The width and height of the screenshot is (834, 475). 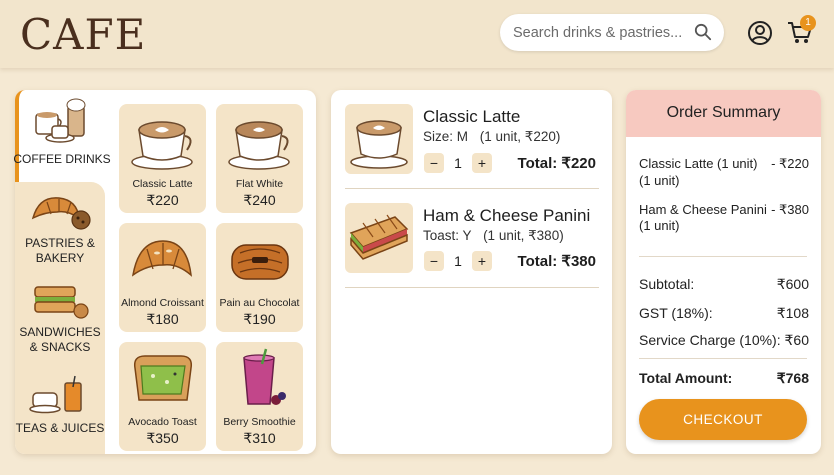 I want to click on total-amount-row: Total Amount: ₹768, so click(x=724, y=378).